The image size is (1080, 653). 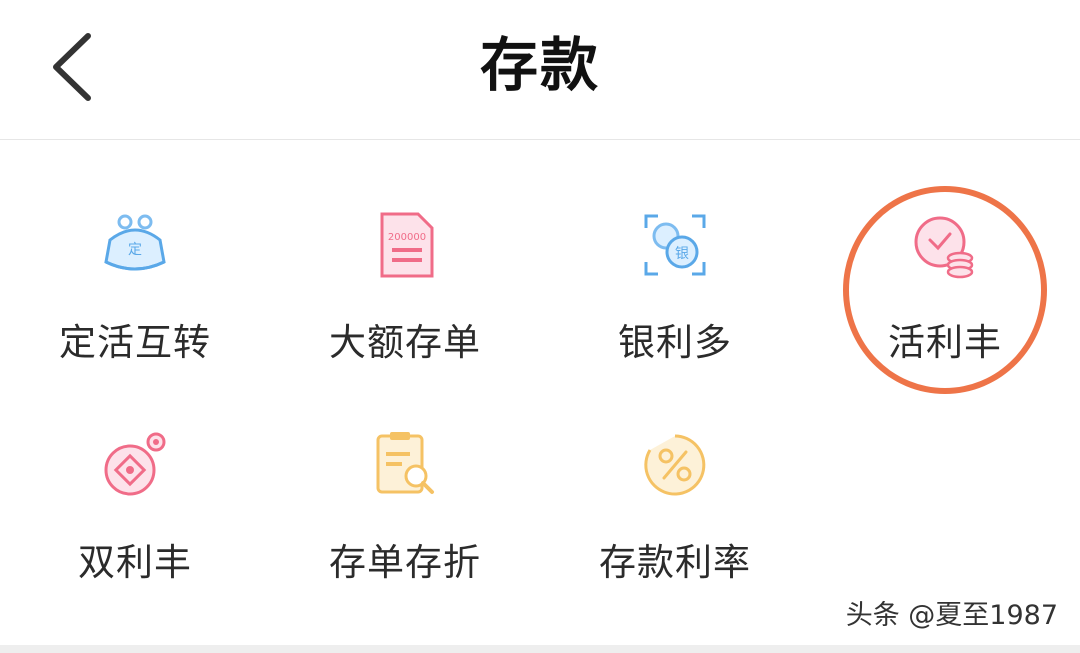 What do you see at coordinates (135, 465) in the screenshot?
I see `double-coin-icon` at bounding box center [135, 465].